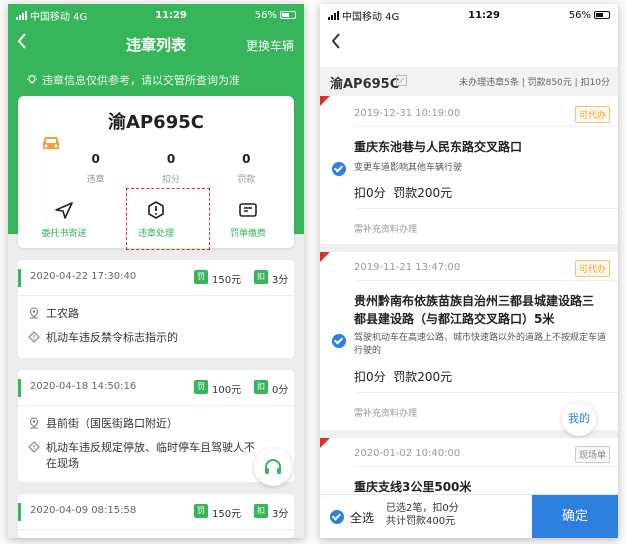 This screenshot has width=626, height=544. What do you see at coordinates (337, 517) in the screenshot?
I see `select-all-checkbox` at bounding box center [337, 517].